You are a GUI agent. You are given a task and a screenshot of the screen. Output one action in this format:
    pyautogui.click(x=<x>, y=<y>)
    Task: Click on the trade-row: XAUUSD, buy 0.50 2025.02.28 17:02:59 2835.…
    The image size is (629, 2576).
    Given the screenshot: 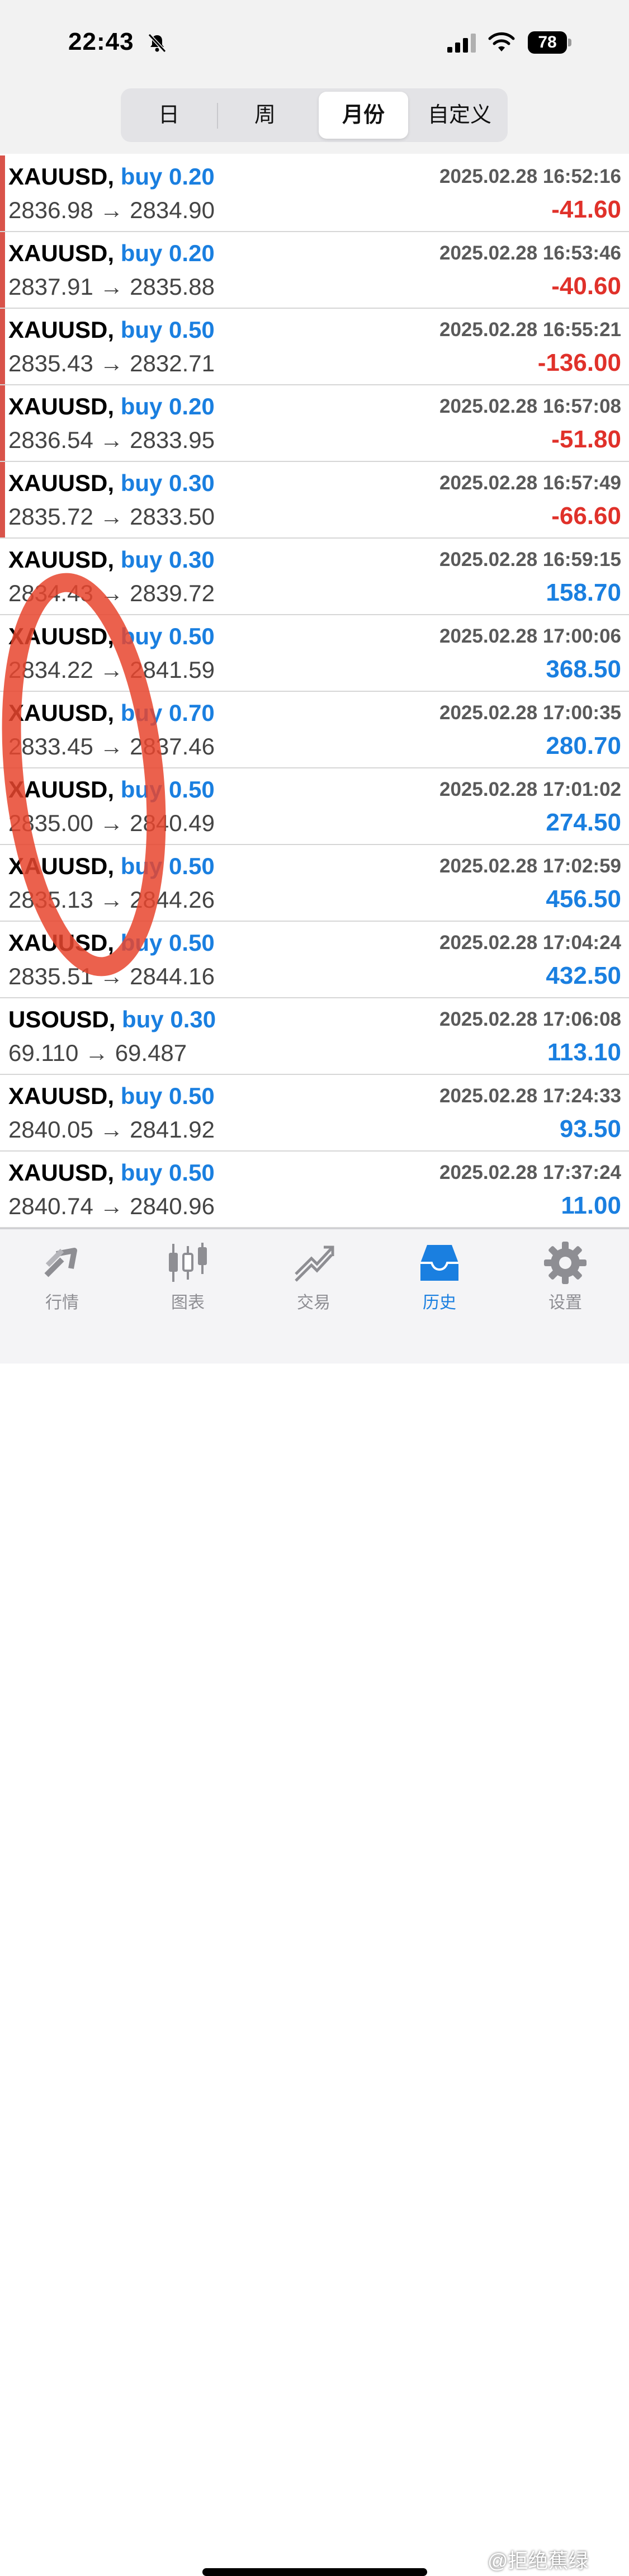 What is the action you would take?
    pyautogui.click(x=314, y=883)
    